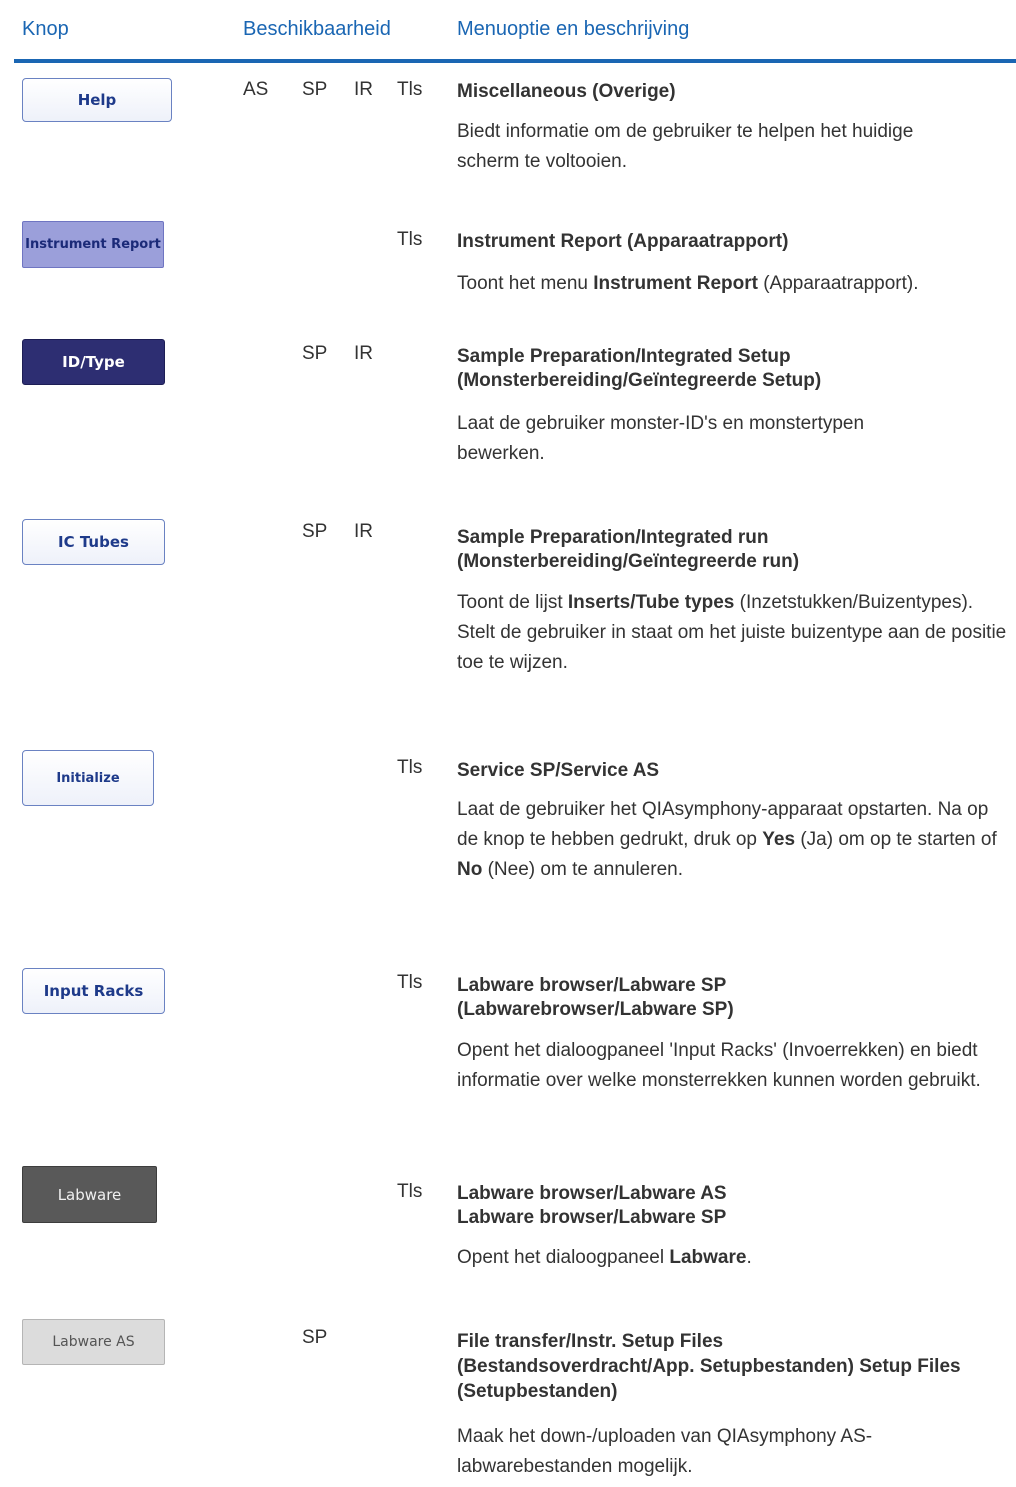 This screenshot has width=1016, height=1487. Describe the element at coordinates (623, 241) in the screenshot. I see `title-line: Instrument Report (Apparaatrapport)` at that location.